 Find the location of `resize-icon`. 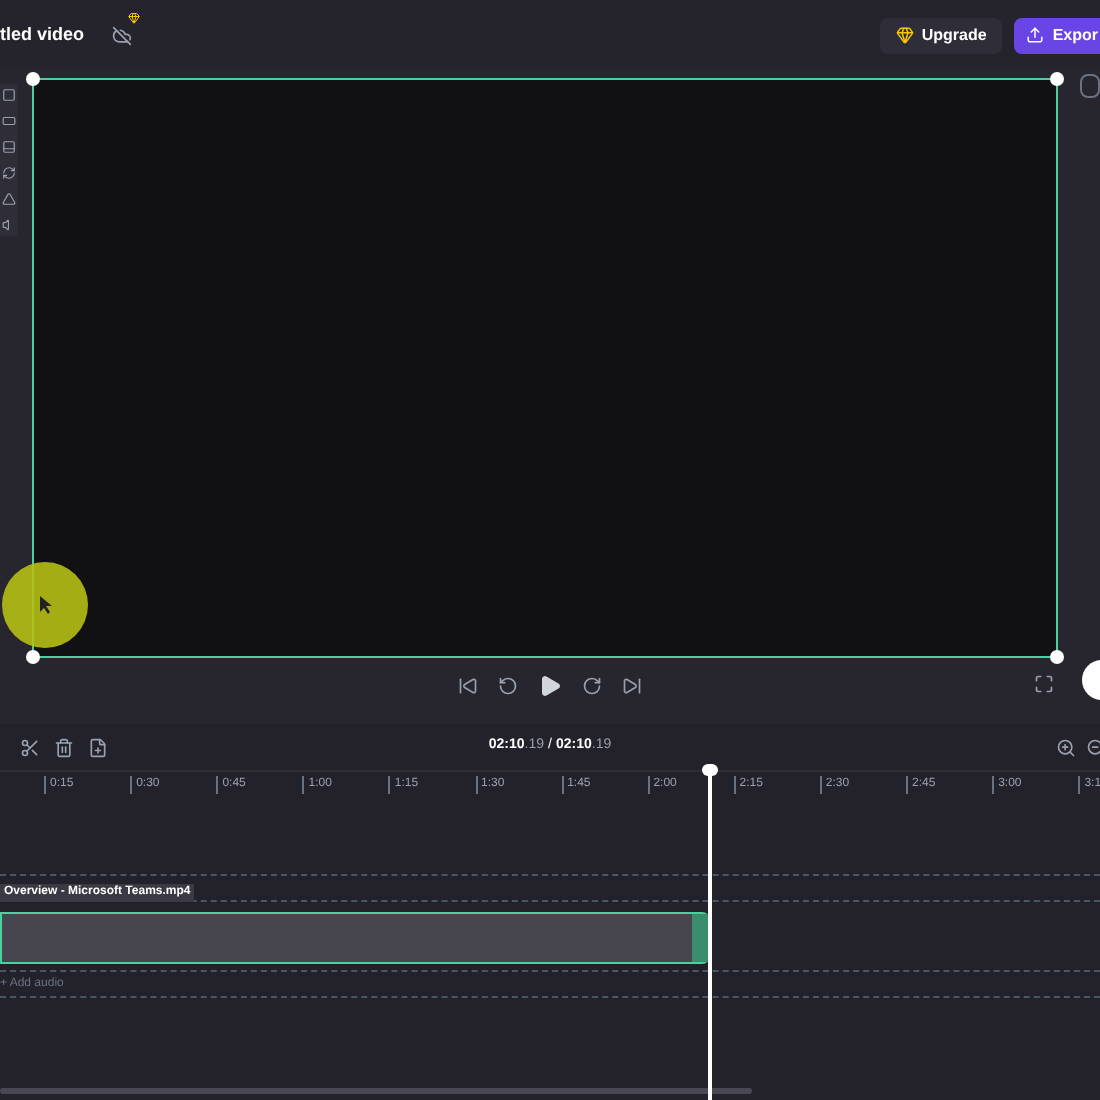

resize-icon is located at coordinates (8, 95).